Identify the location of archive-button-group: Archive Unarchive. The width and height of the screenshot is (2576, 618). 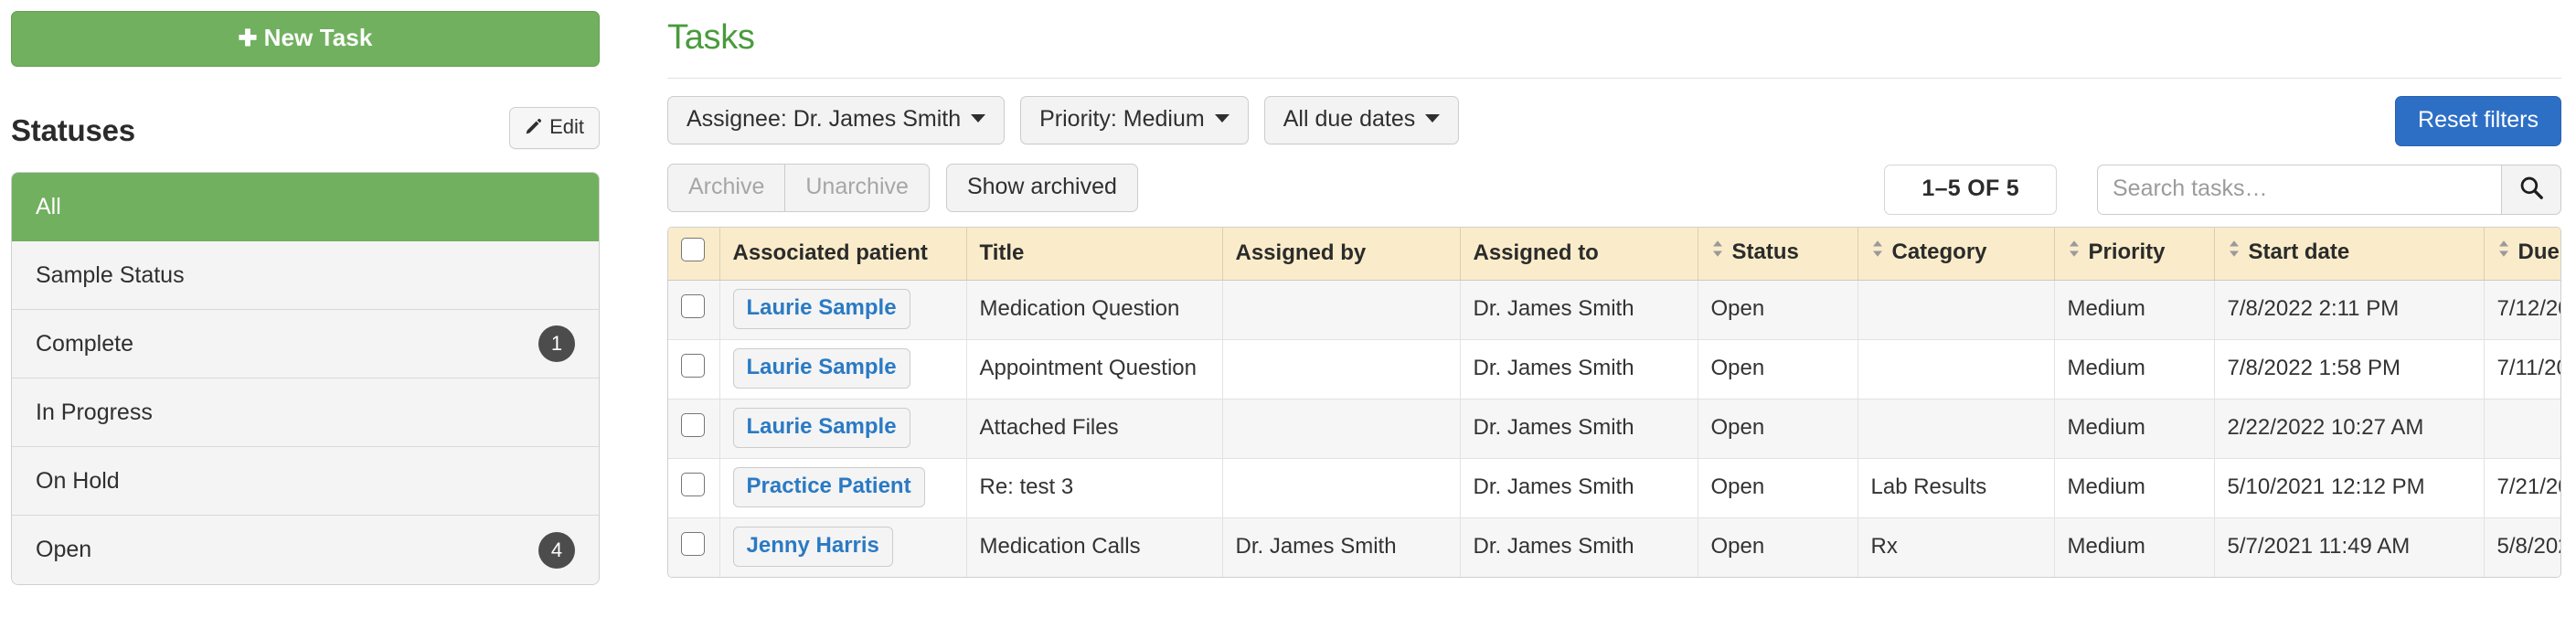
(798, 188).